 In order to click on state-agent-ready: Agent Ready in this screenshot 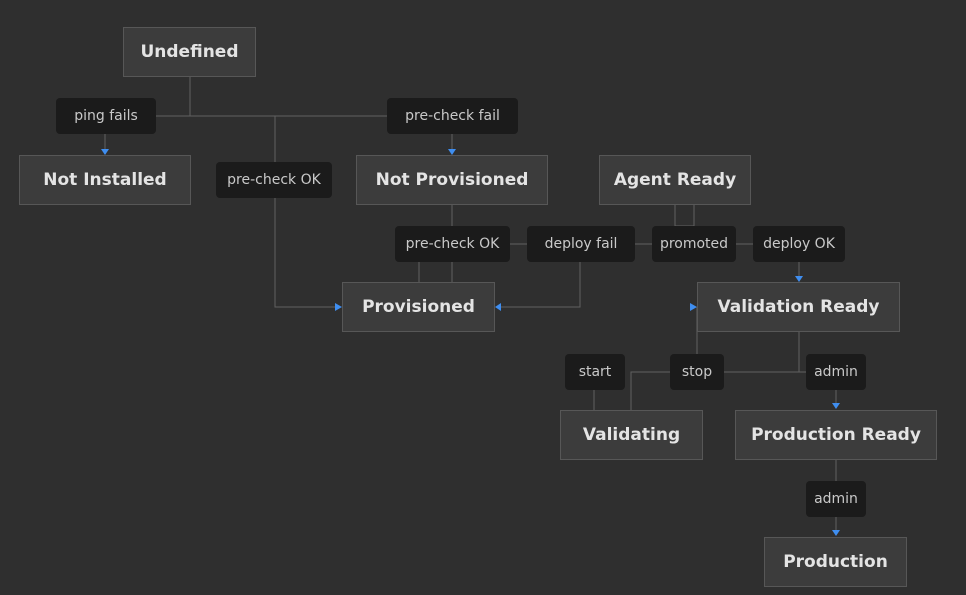, I will do `click(675, 180)`.